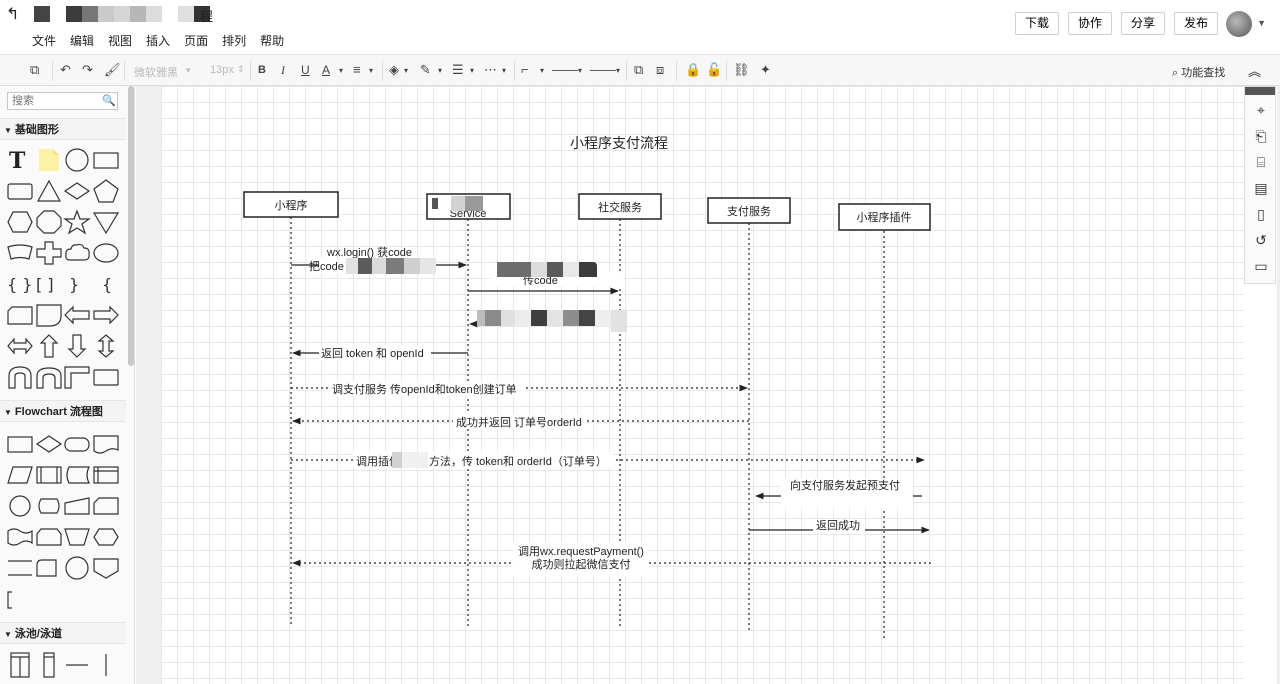 This screenshot has width=1280, height=684. I want to click on menu-help: 帮助, so click(272, 40).